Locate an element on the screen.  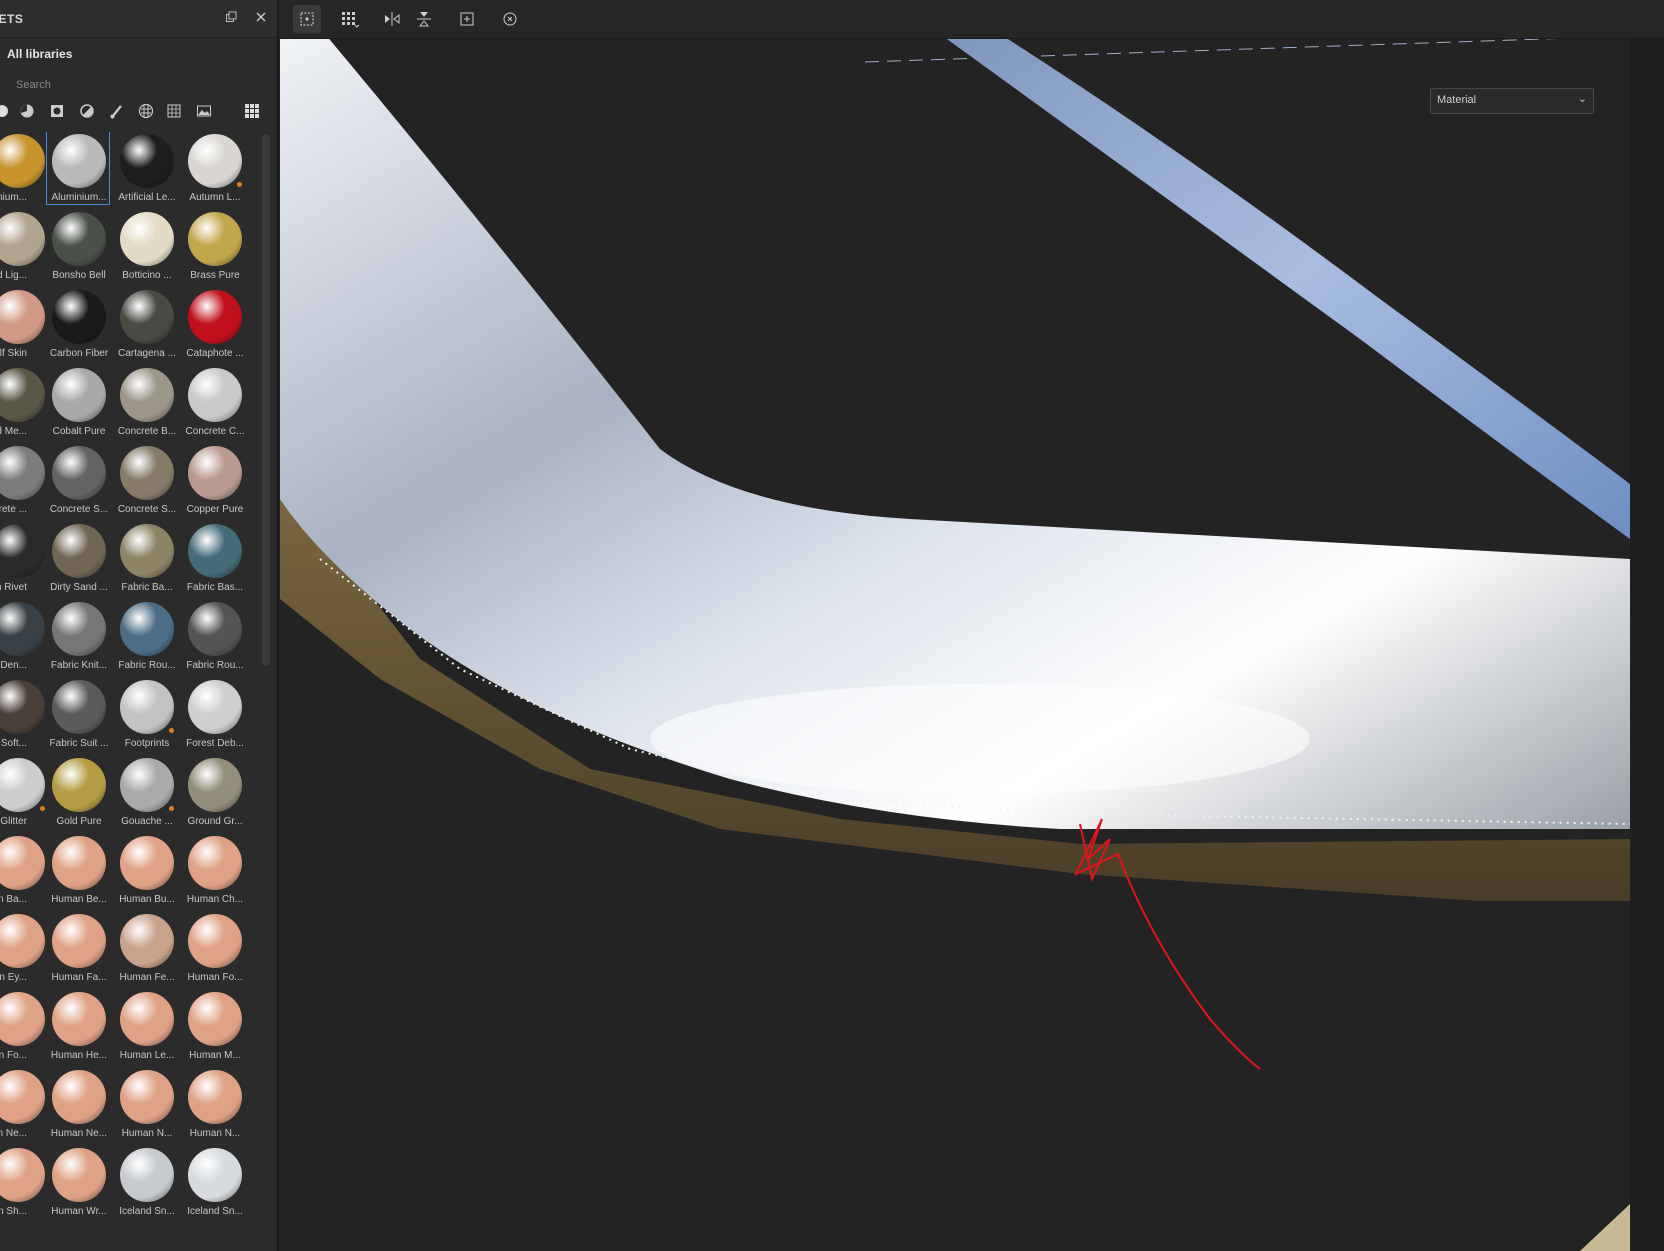
filter-environment-icon is located at coordinates (204, 111).